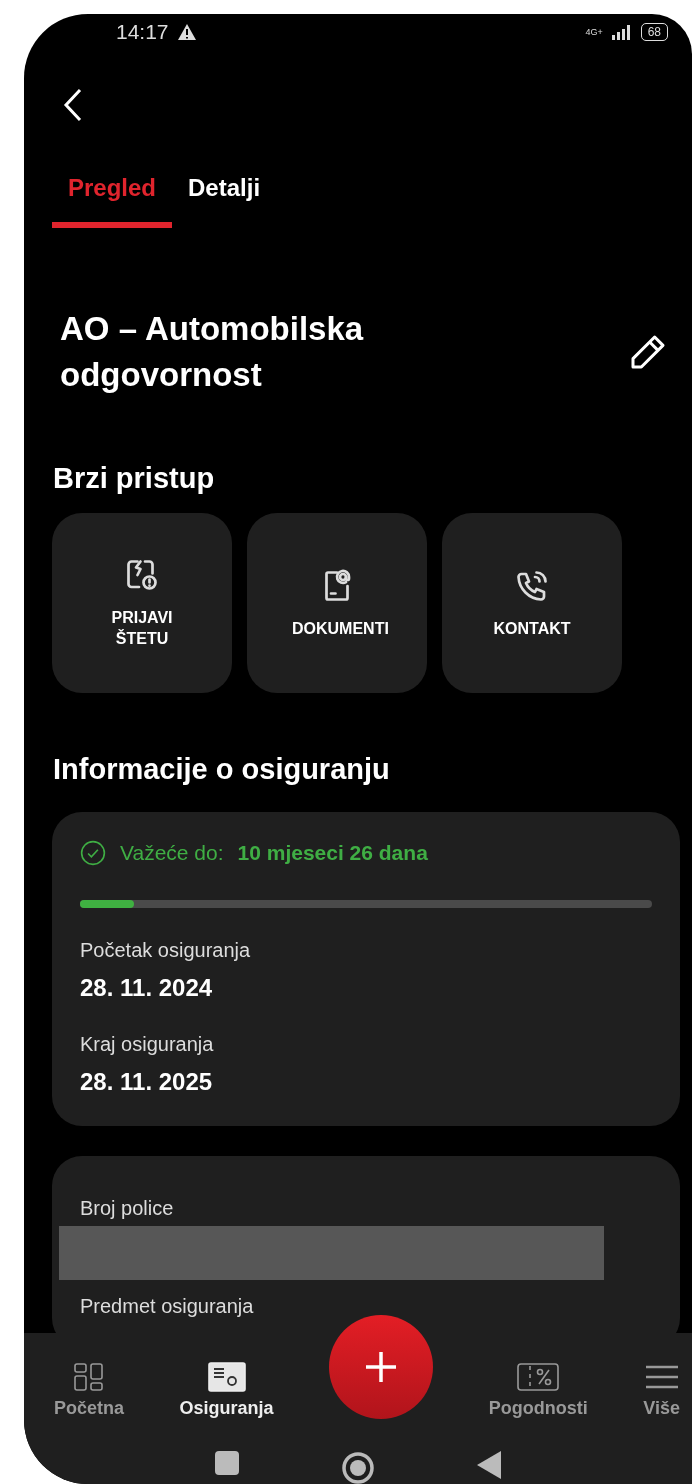 Image resolution: width=692 pixels, height=1484 pixels. I want to click on battery-level: 68, so click(654, 32).